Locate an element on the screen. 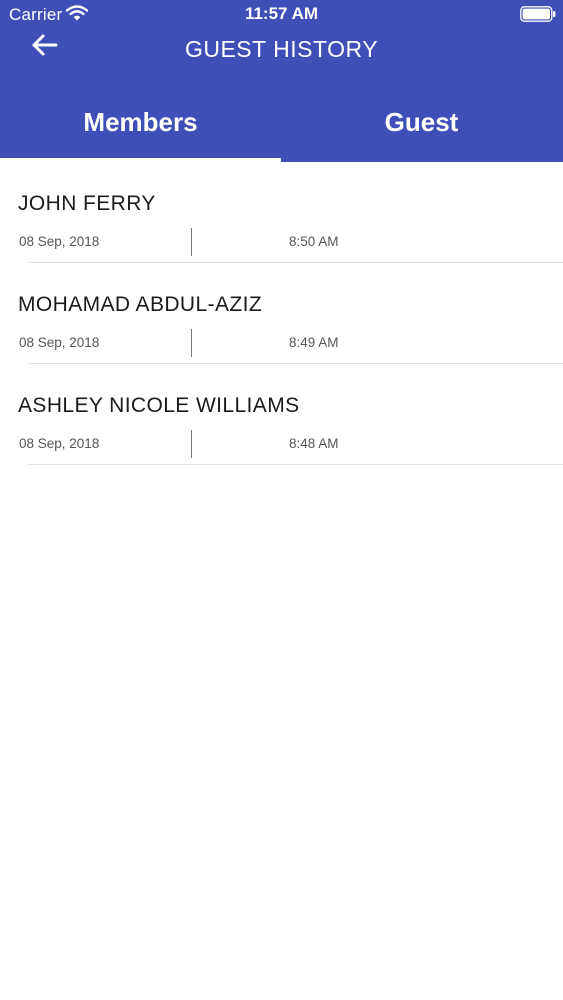 This screenshot has width=563, height=1000. status-time: 11:57 AM is located at coordinates (281, 13).